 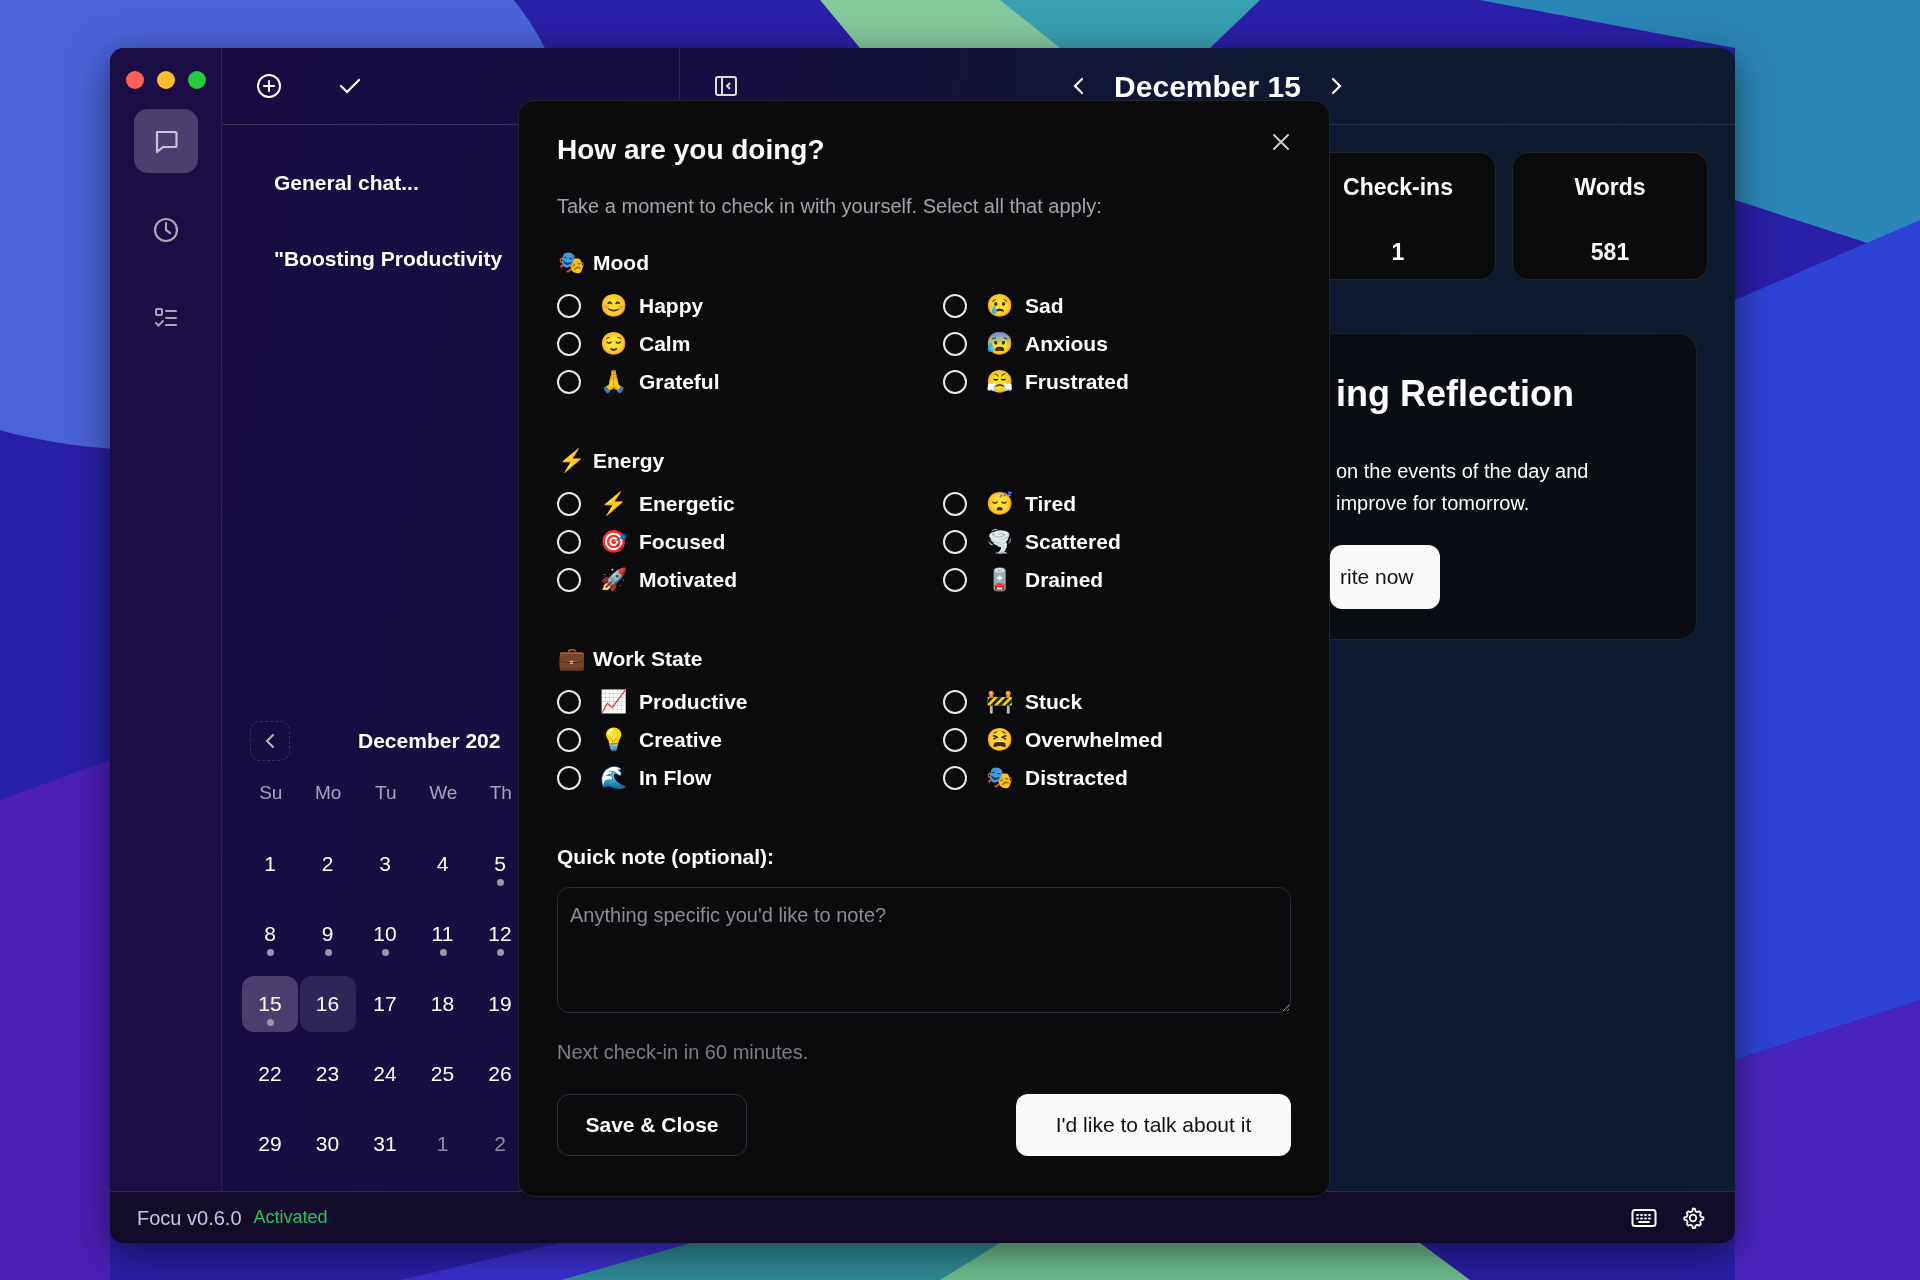 I want to click on option-label: Productive, so click(x=693, y=702).